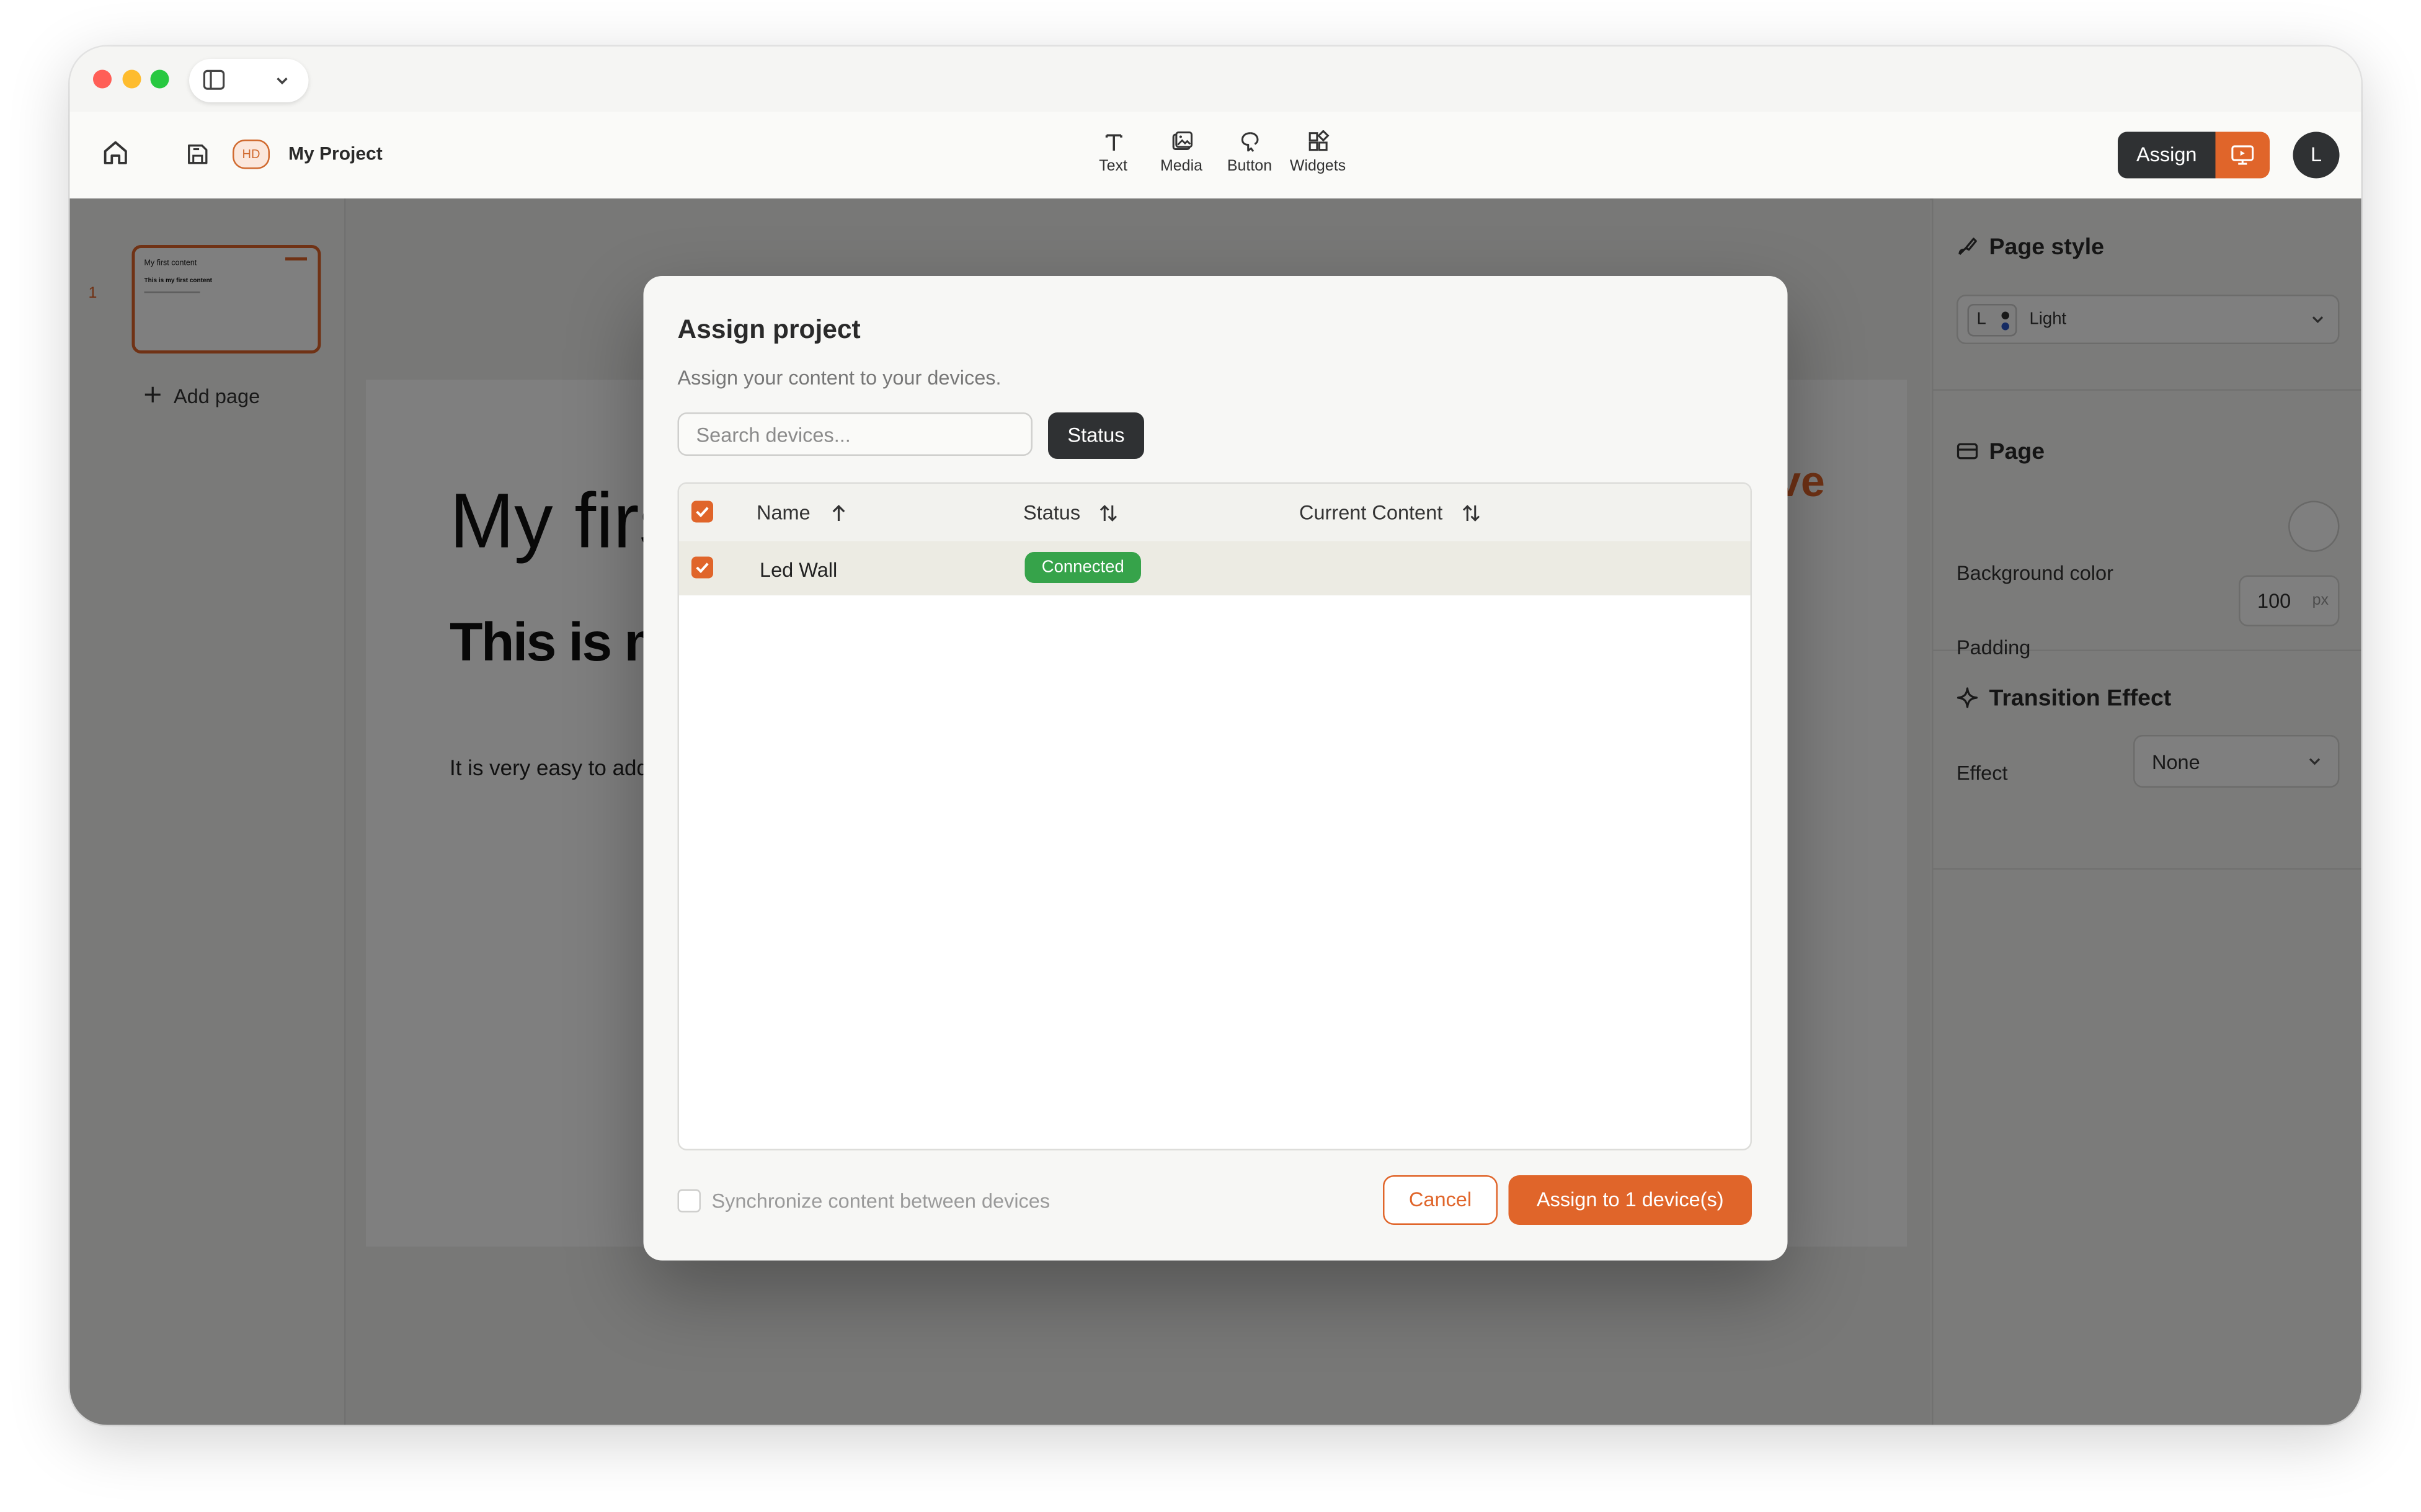  I want to click on status-filter-button: Status, so click(1096, 435).